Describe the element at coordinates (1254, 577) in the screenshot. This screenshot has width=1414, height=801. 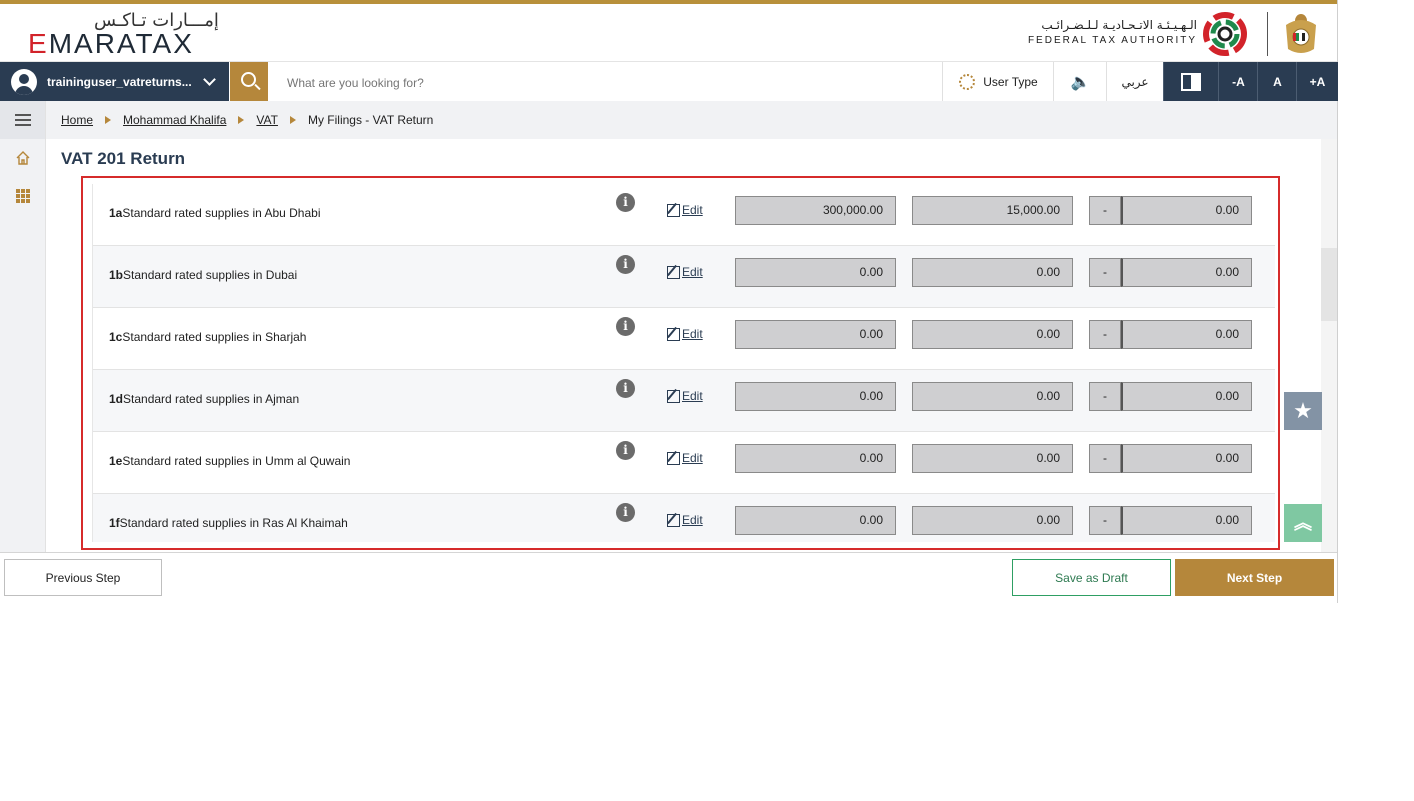
I see `next-step-button: Next Step` at that location.